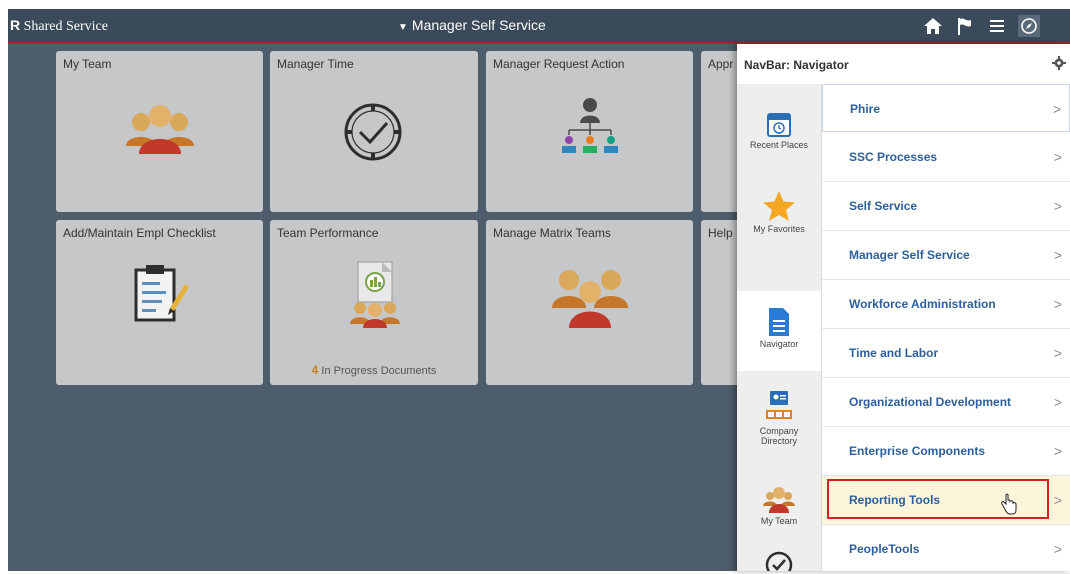  Describe the element at coordinates (721, 64) in the screenshot. I see `tile-title: Appr` at that location.